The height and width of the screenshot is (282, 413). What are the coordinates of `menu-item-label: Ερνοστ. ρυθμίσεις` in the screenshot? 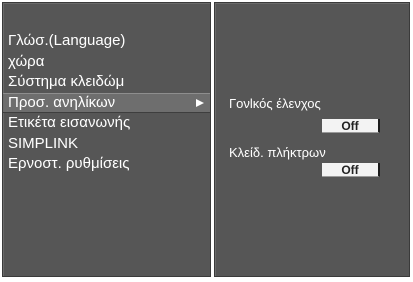 It's located at (69, 164).